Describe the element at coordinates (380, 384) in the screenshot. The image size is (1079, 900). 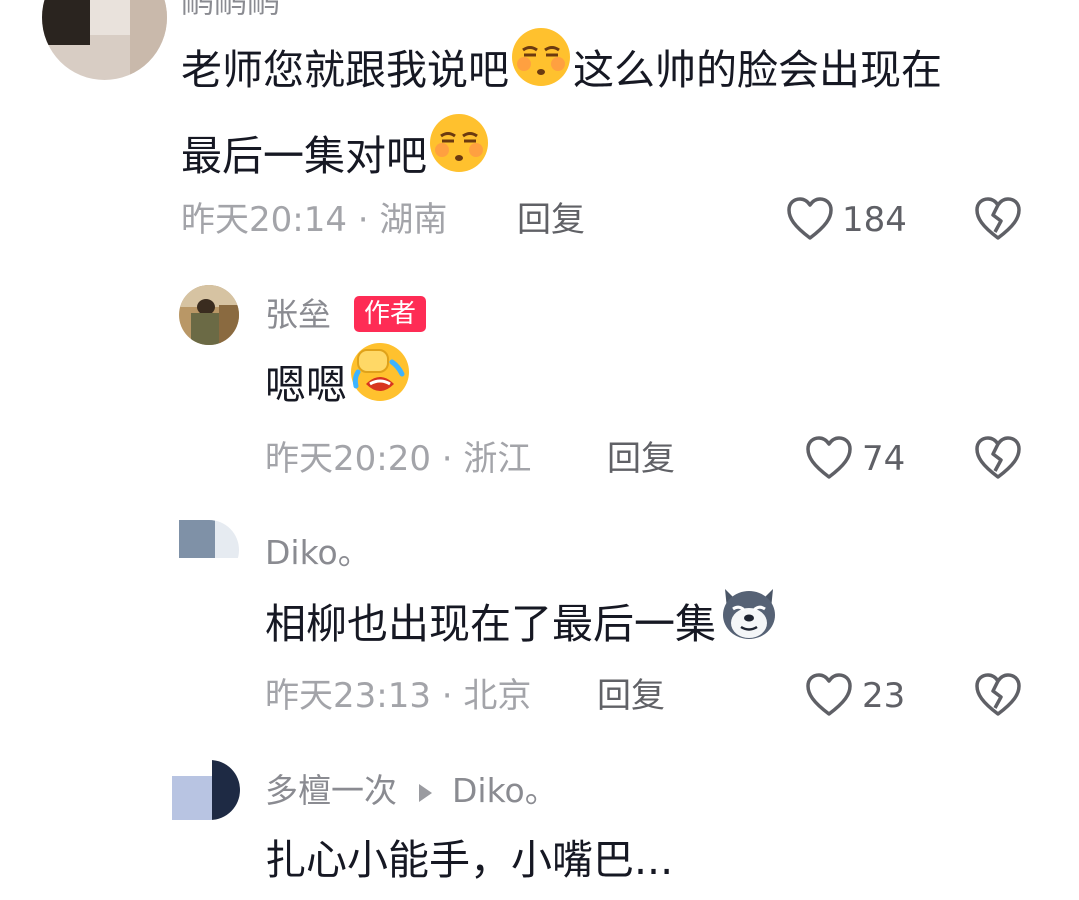
I see `facepalm-laugh-emoji-icon` at that location.